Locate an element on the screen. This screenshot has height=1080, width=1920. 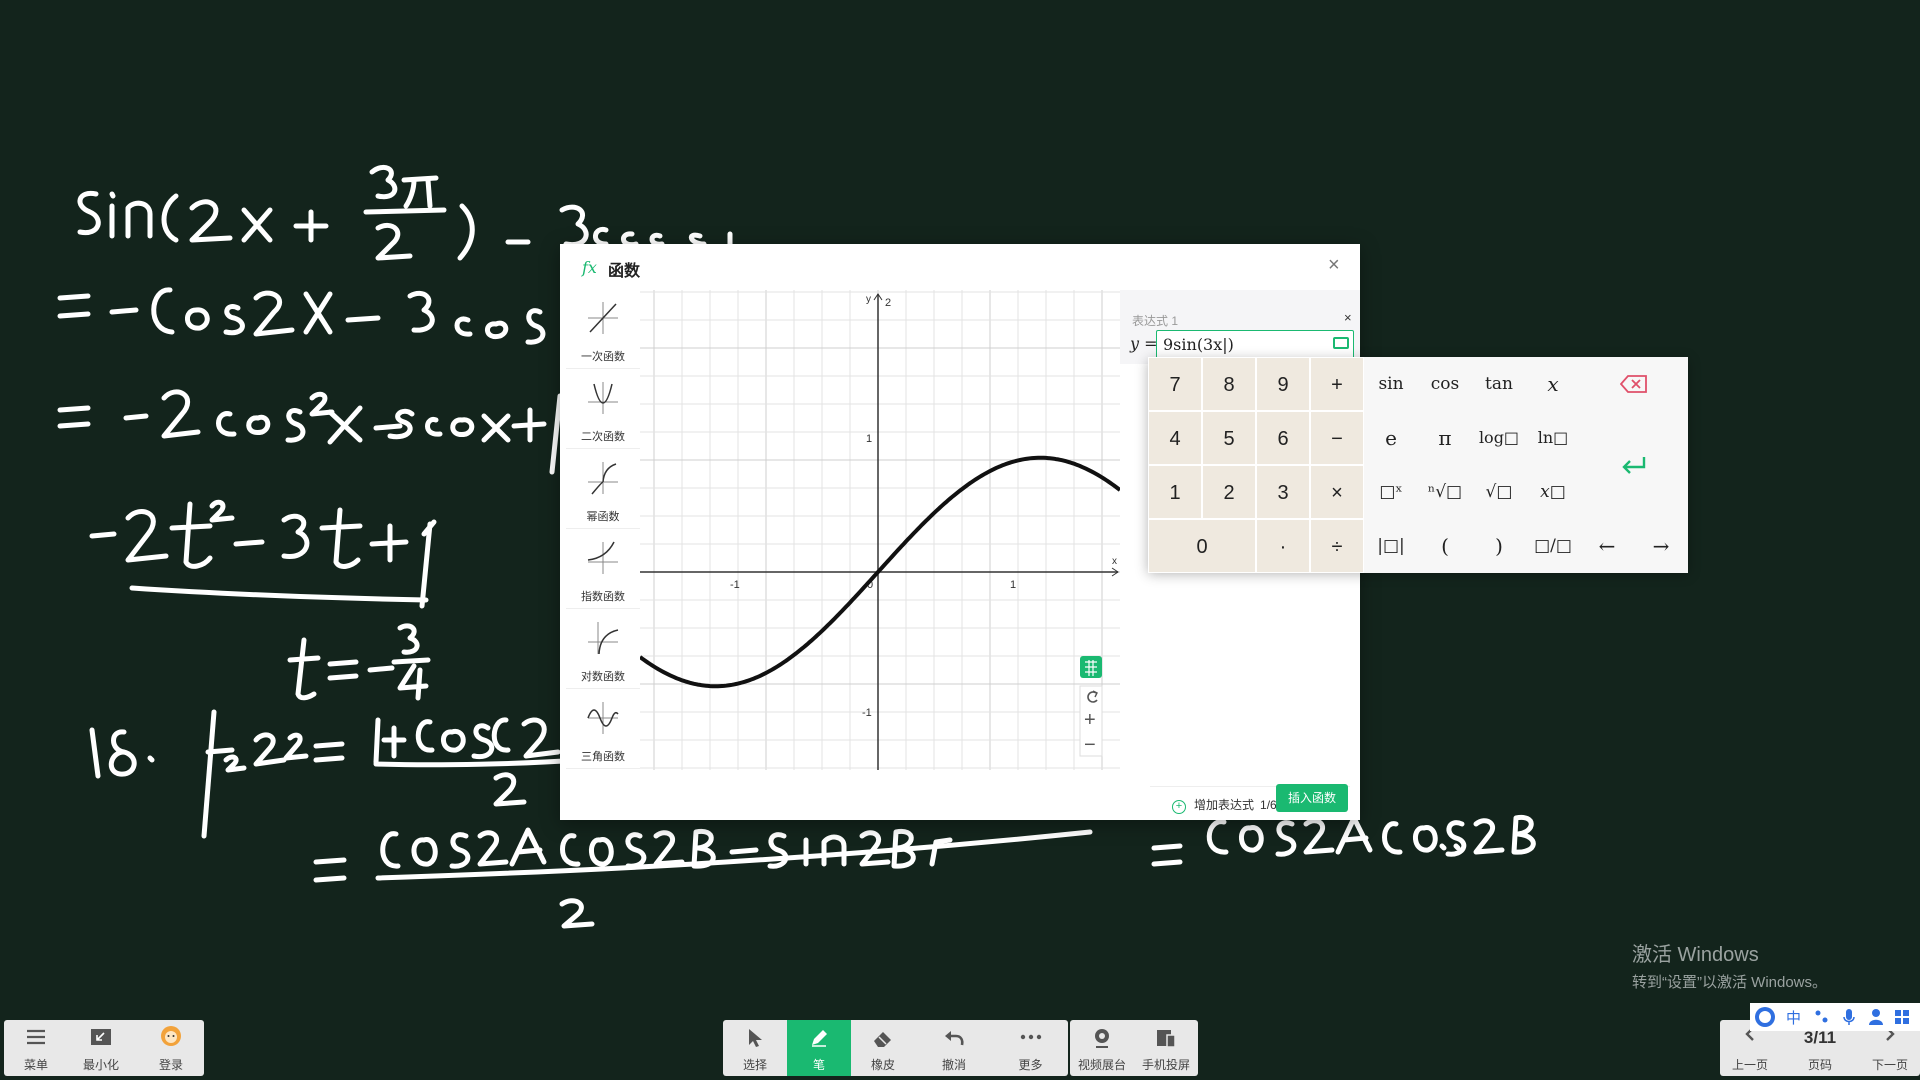
type-label: 指数函数 is located at coordinates (603, 597).